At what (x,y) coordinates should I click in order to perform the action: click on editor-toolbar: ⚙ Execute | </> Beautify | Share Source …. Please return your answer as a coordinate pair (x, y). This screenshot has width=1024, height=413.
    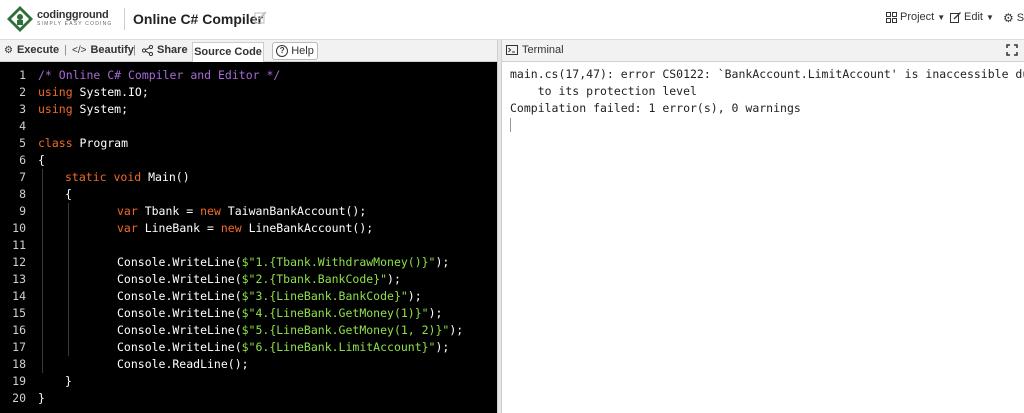
    Looking at the image, I should click on (248, 51).